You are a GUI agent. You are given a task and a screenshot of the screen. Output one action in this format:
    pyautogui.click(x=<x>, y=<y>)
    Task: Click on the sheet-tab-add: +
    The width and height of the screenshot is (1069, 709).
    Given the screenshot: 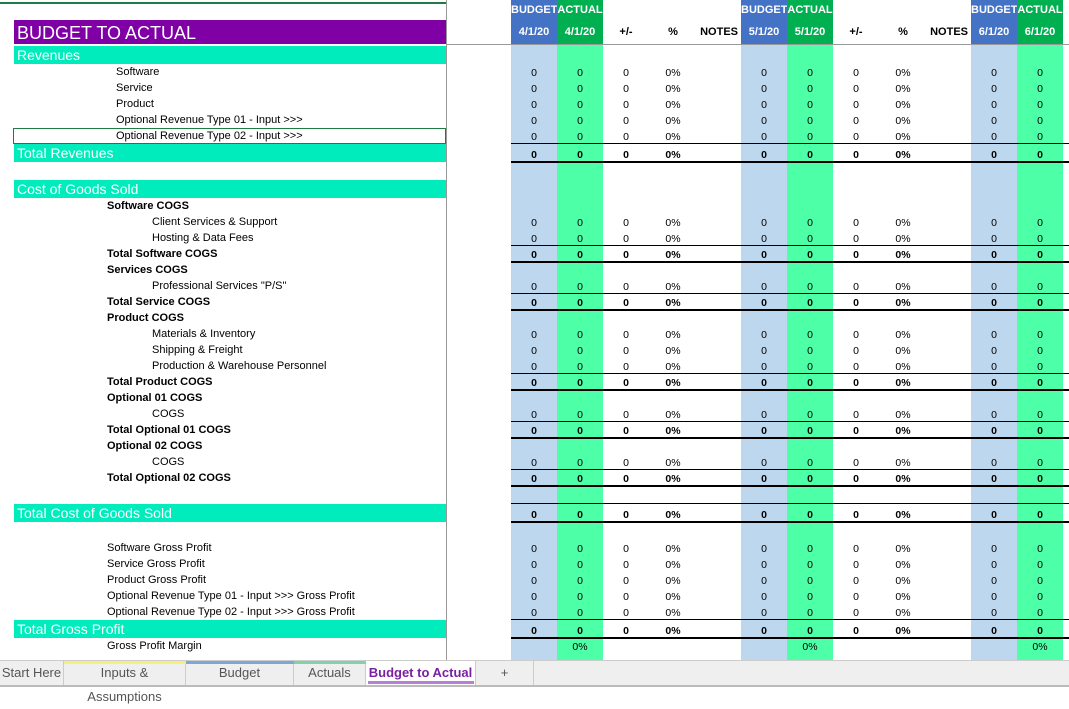 What is the action you would take?
    pyautogui.click(x=505, y=673)
    